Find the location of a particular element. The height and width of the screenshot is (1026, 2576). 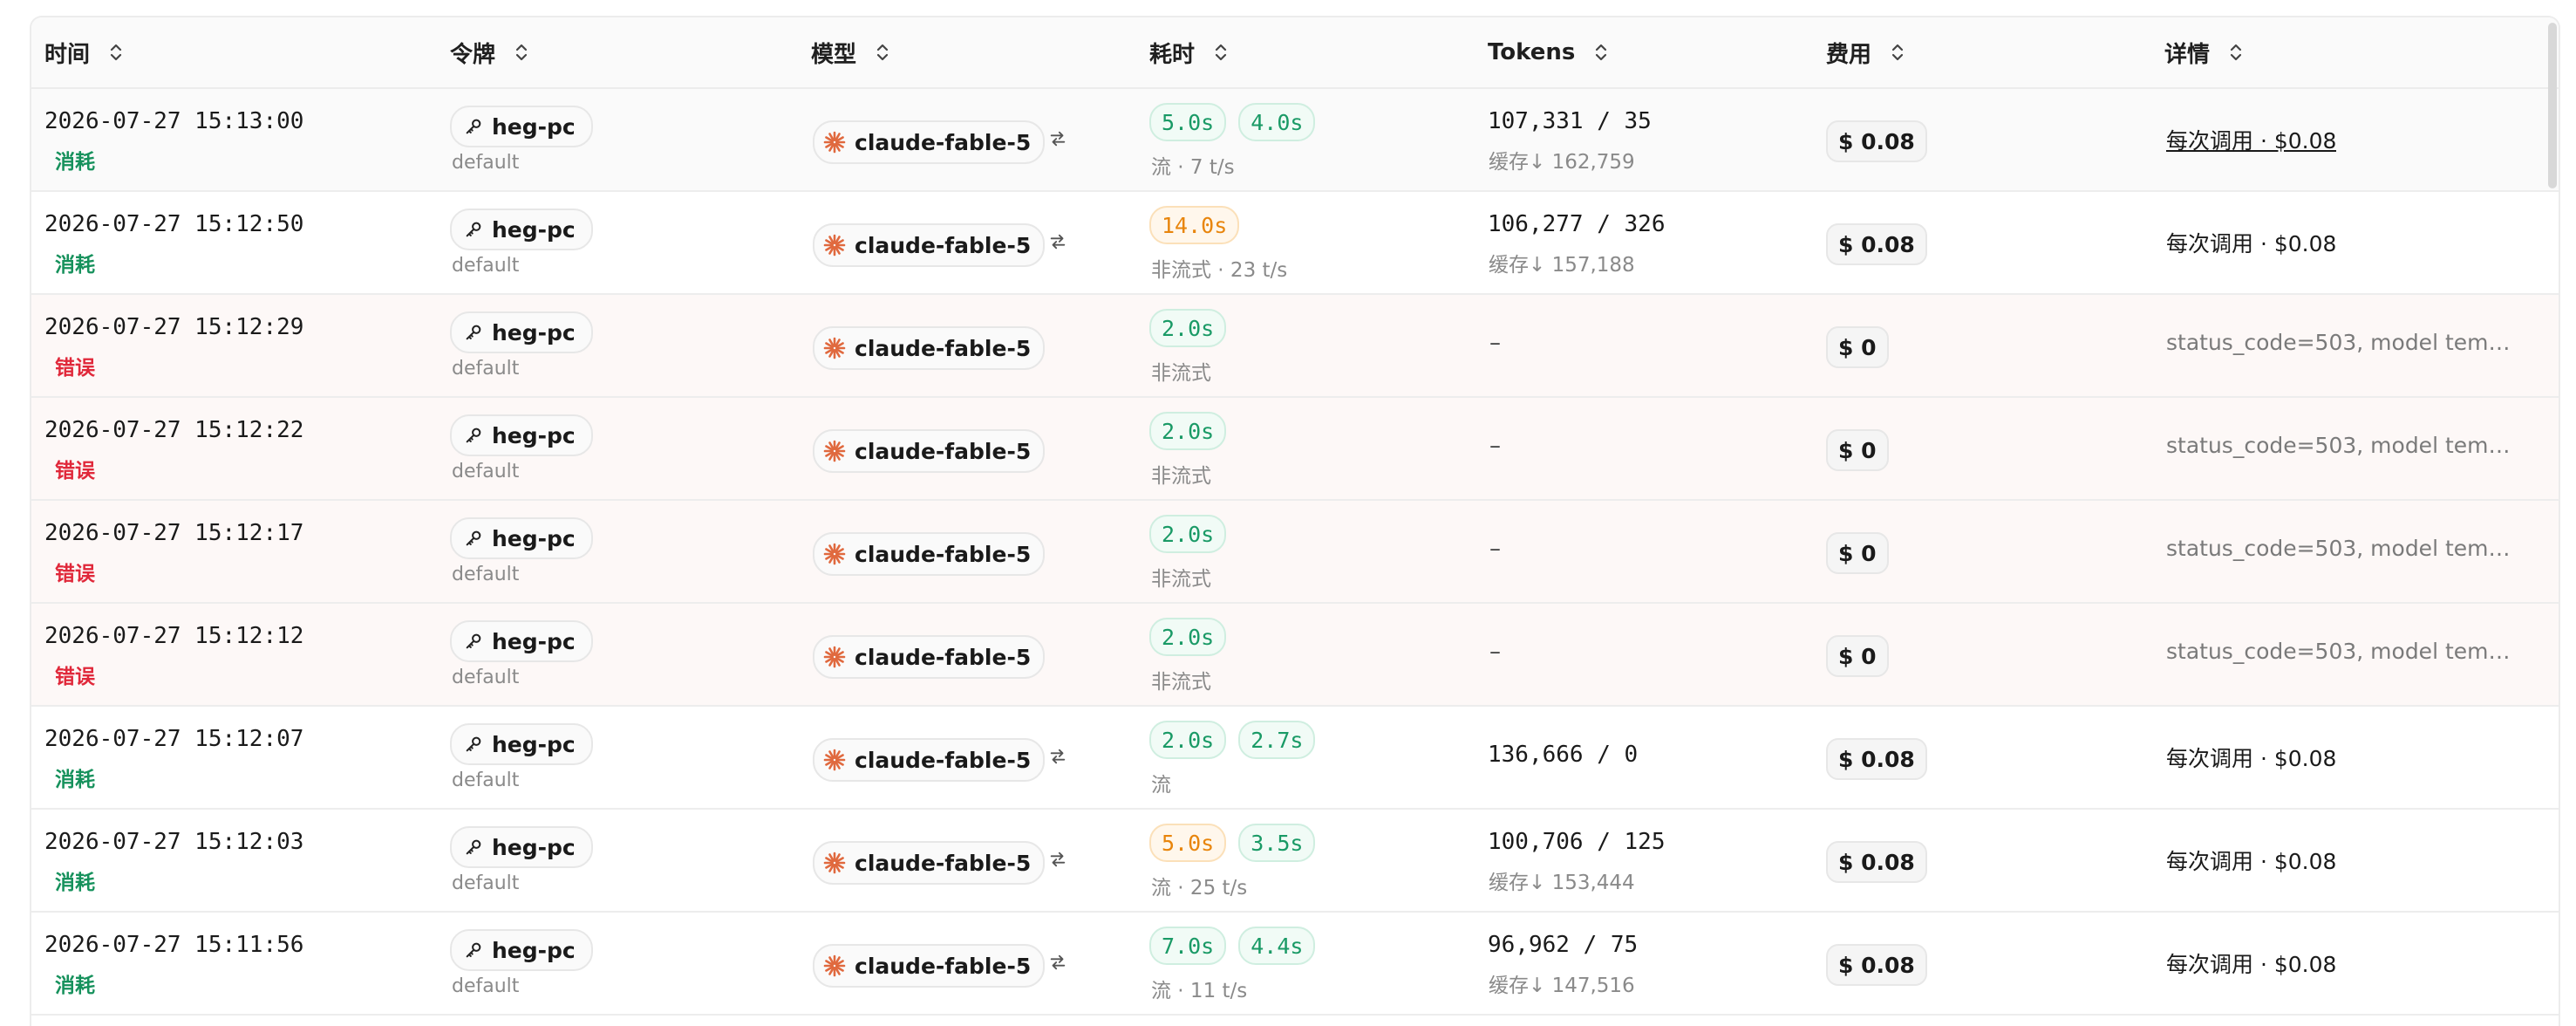

row-timestamp: 2026-07-27 15:12:17 is located at coordinates (174, 533).